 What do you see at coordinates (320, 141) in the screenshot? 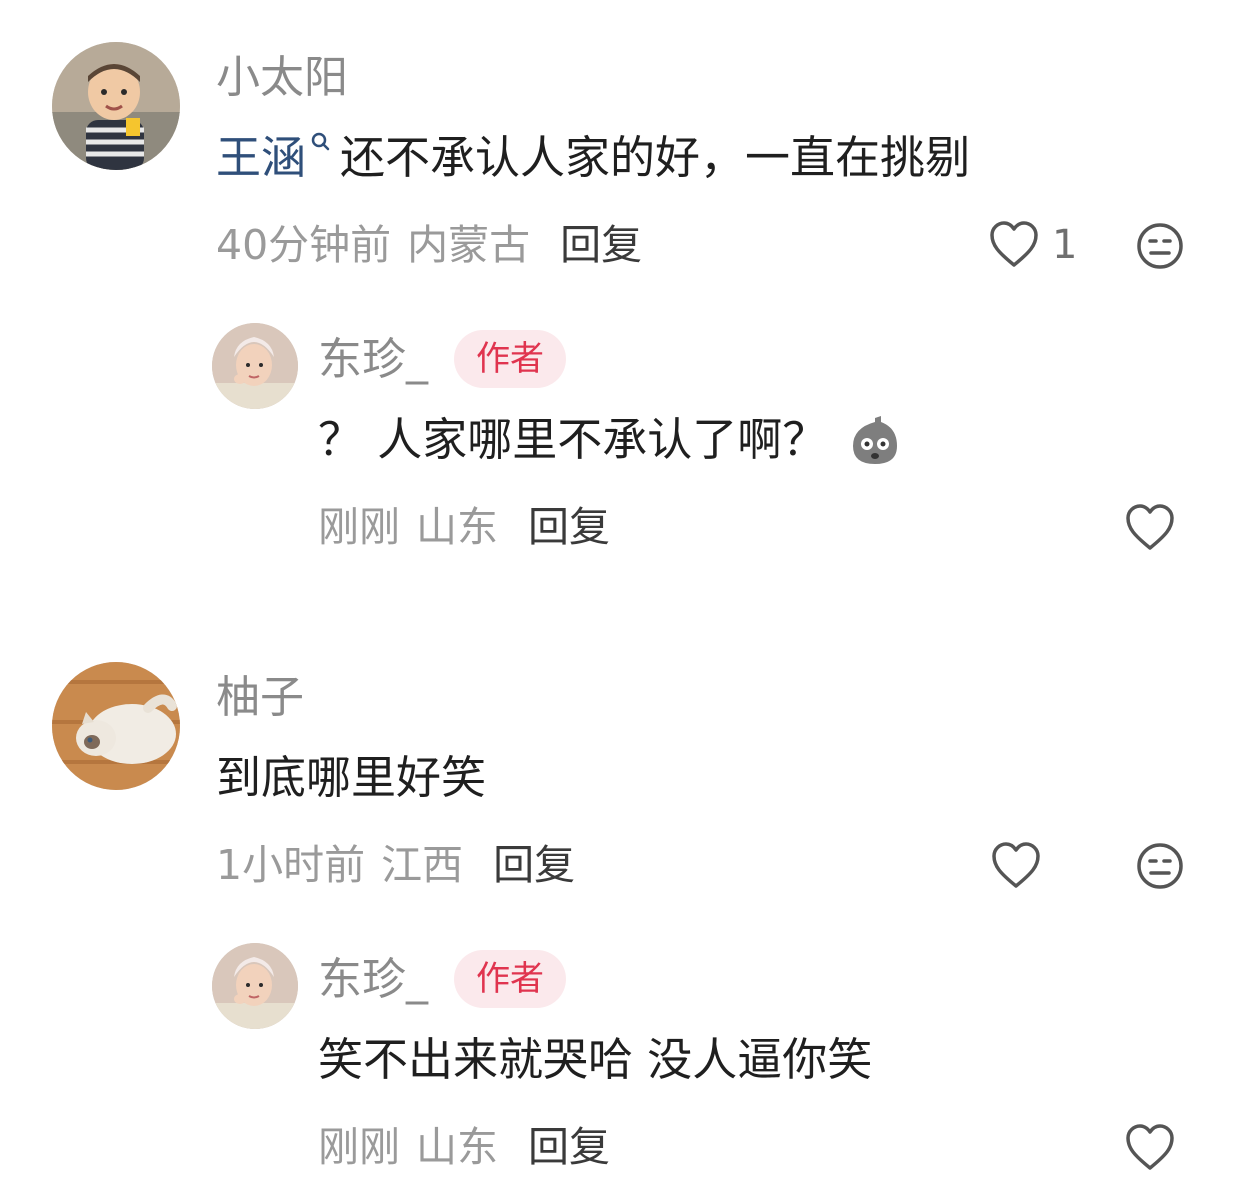
I see `search-icon` at bounding box center [320, 141].